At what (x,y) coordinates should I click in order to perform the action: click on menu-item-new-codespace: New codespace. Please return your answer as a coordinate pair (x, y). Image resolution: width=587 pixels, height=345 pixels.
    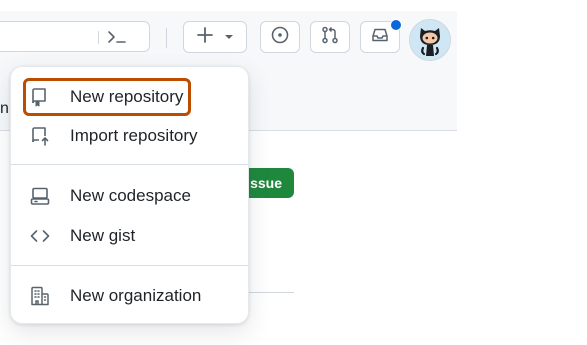
    Looking at the image, I should click on (132, 196).